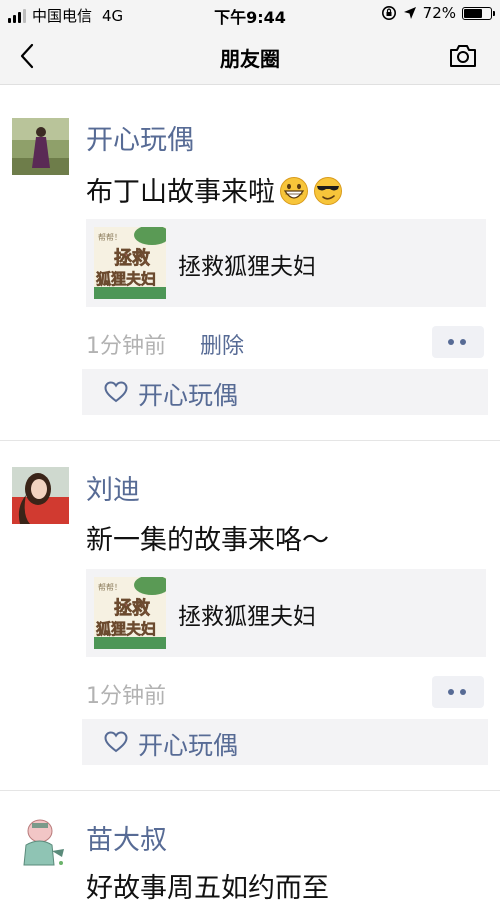 The height and width of the screenshot is (905, 500). I want to click on cool-face-icon, so click(328, 191).